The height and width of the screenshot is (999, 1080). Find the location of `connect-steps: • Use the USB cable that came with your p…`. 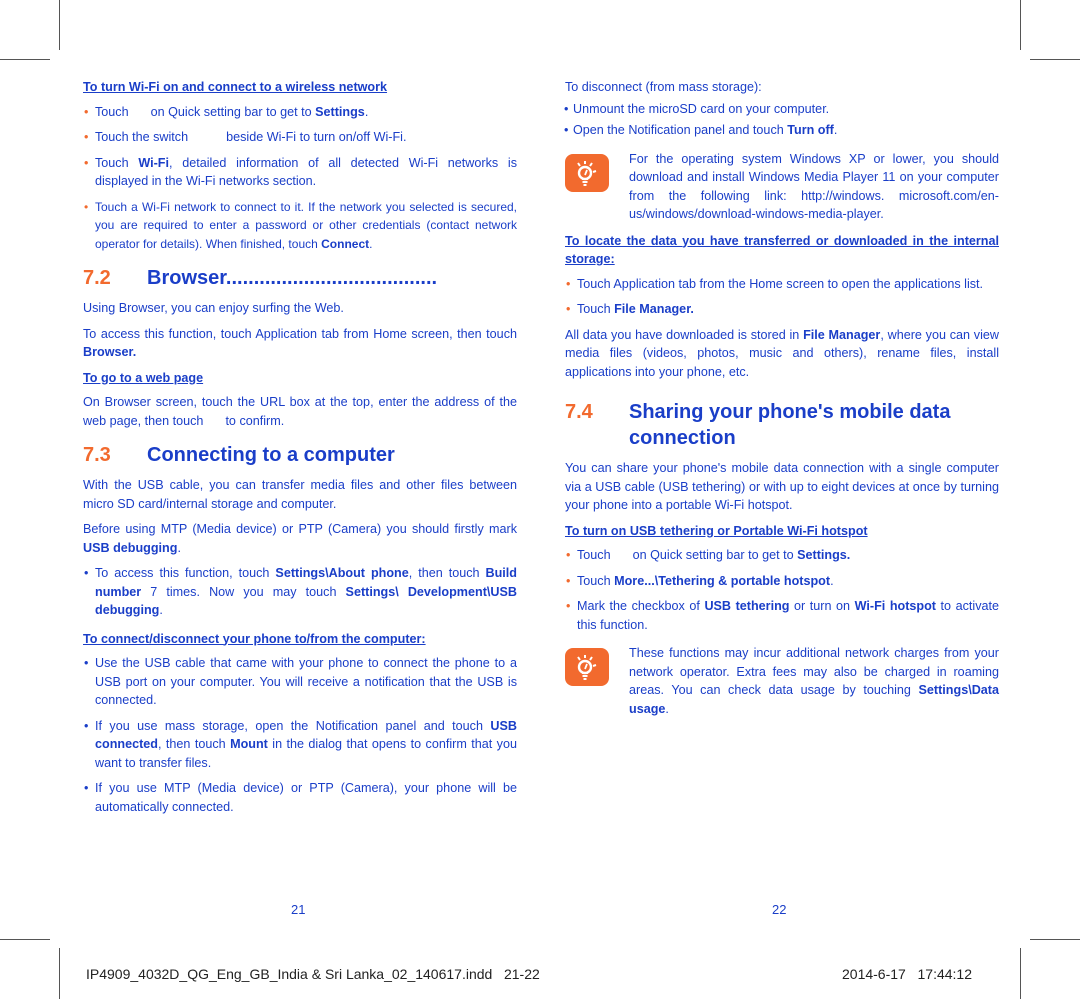

connect-steps: • Use the USB cable that came with your p… is located at coordinates (300, 735).